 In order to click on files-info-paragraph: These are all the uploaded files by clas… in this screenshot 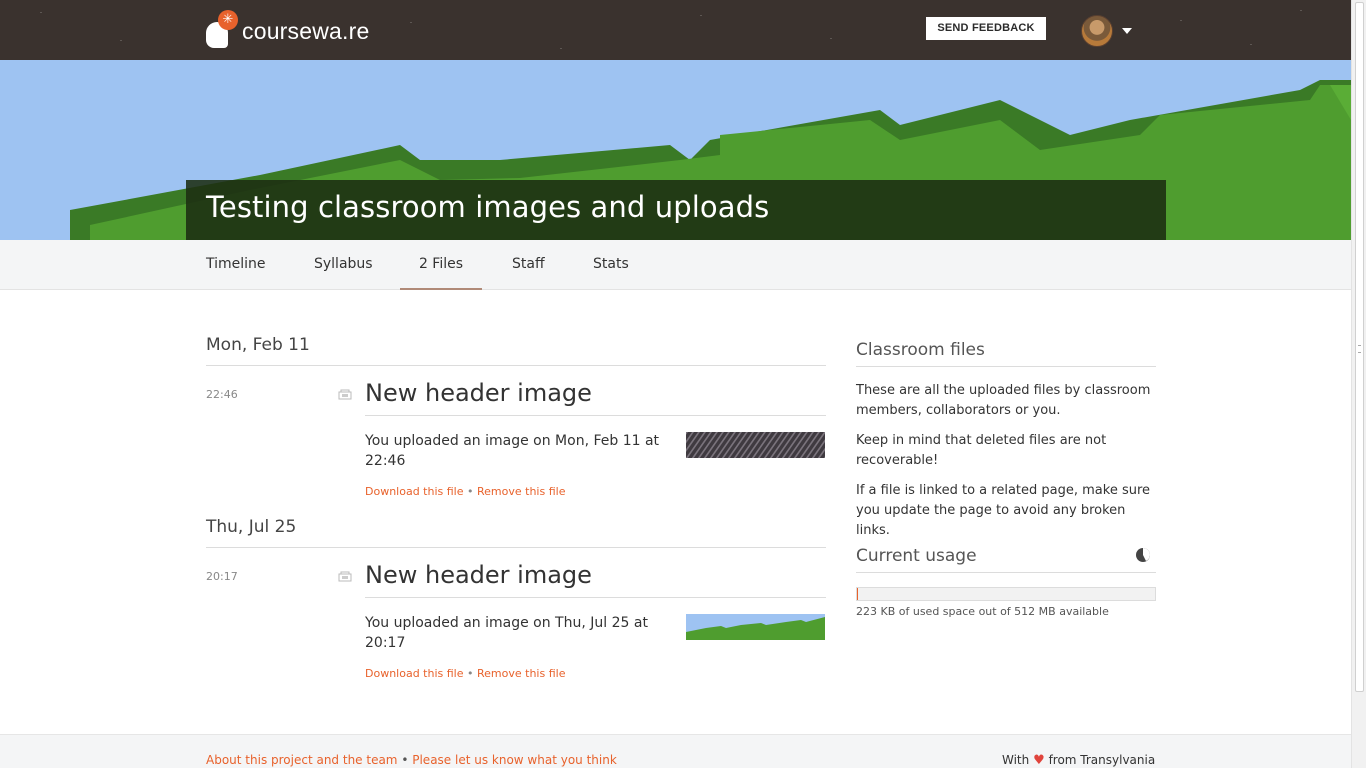, I will do `click(1003, 400)`.